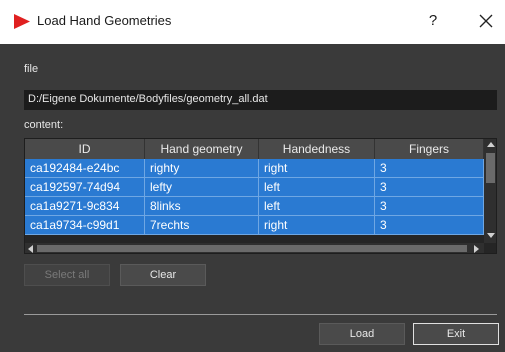 This screenshot has width=505, height=352. I want to click on separator-line, so click(260, 314).